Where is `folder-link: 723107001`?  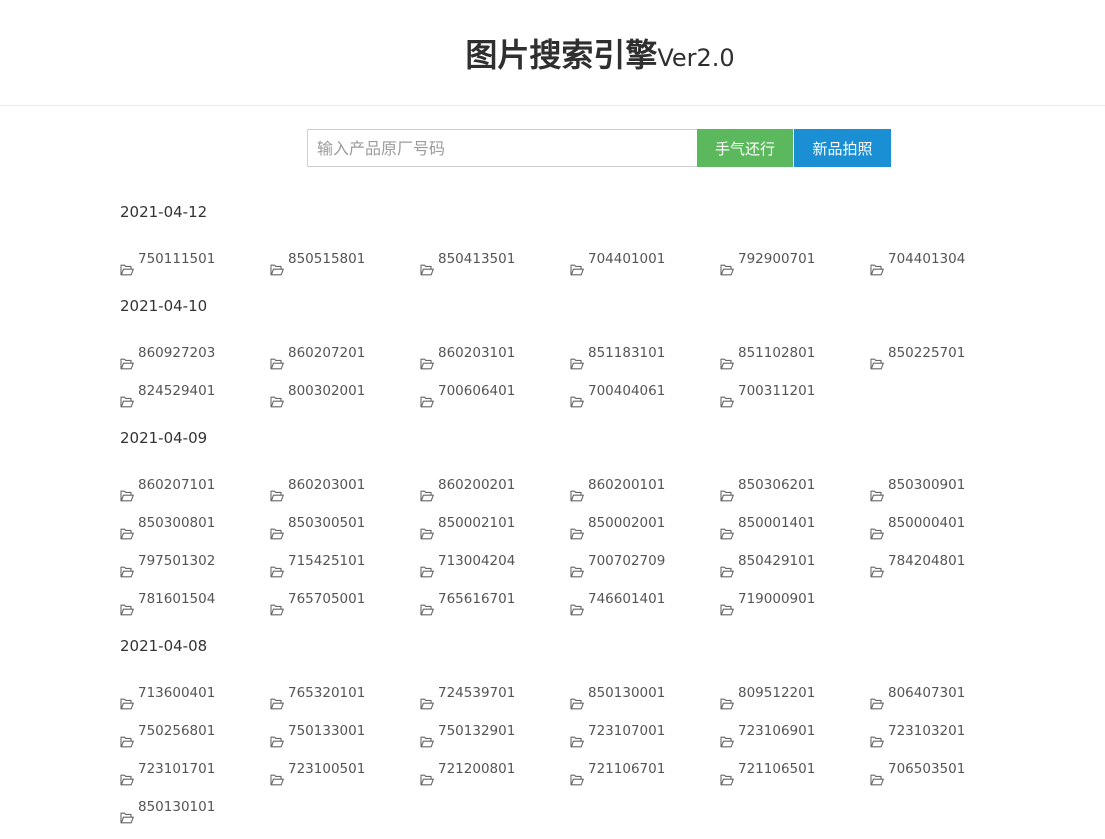 folder-link: 723107001 is located at coordinates (645, 731).